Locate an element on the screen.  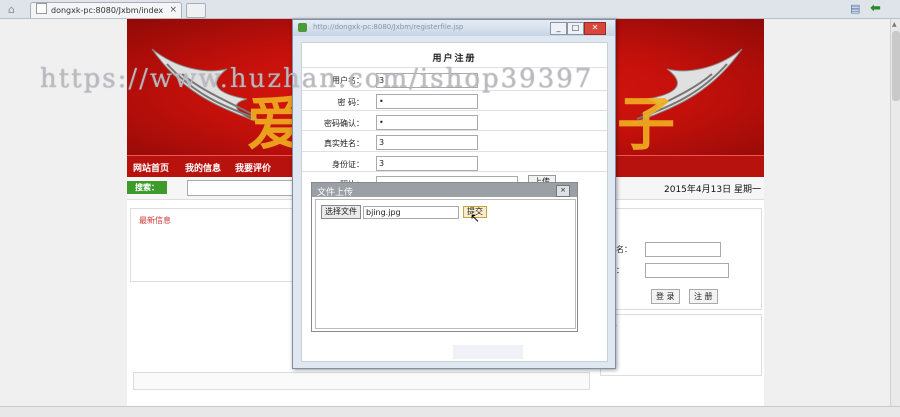
search-input is located at coordinates (248, 188).